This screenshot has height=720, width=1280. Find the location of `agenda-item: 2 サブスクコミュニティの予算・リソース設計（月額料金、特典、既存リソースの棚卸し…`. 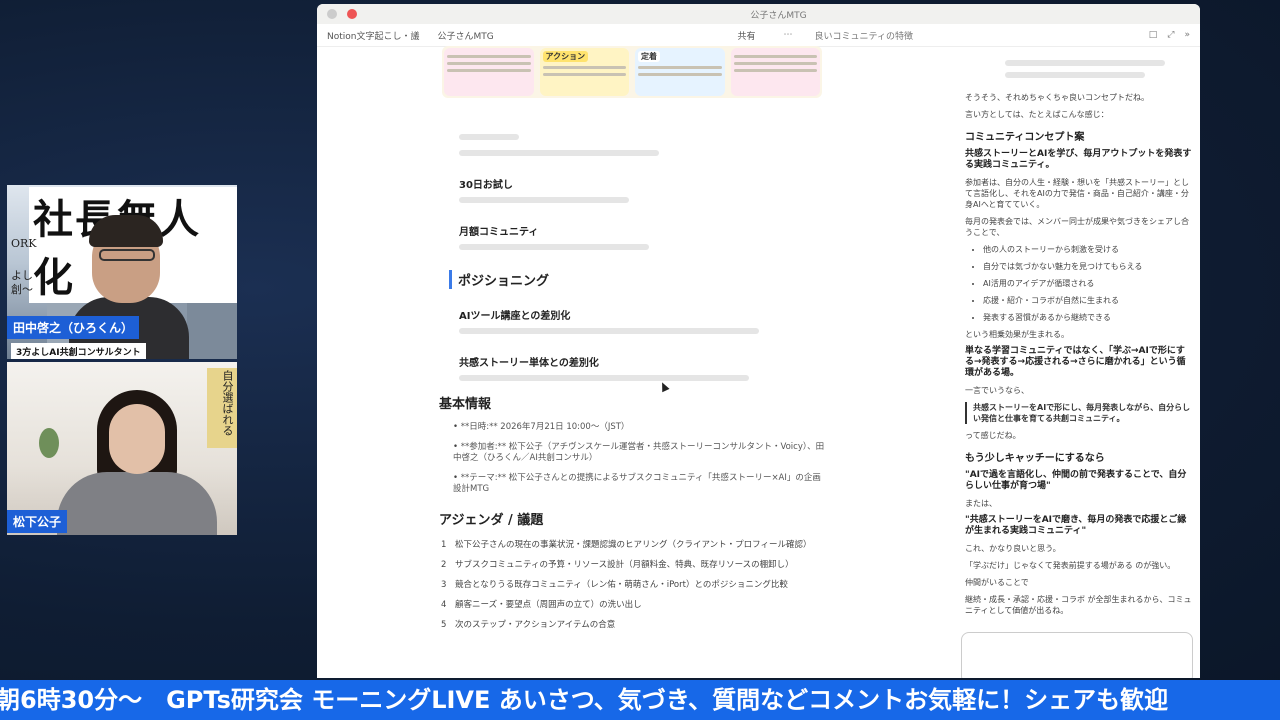

agenda-item: 2 サブスクコミュニティの予算・リソース設計（月額料金、特典、既存リソースの棚卸し… is located at coordinates (617, 565).